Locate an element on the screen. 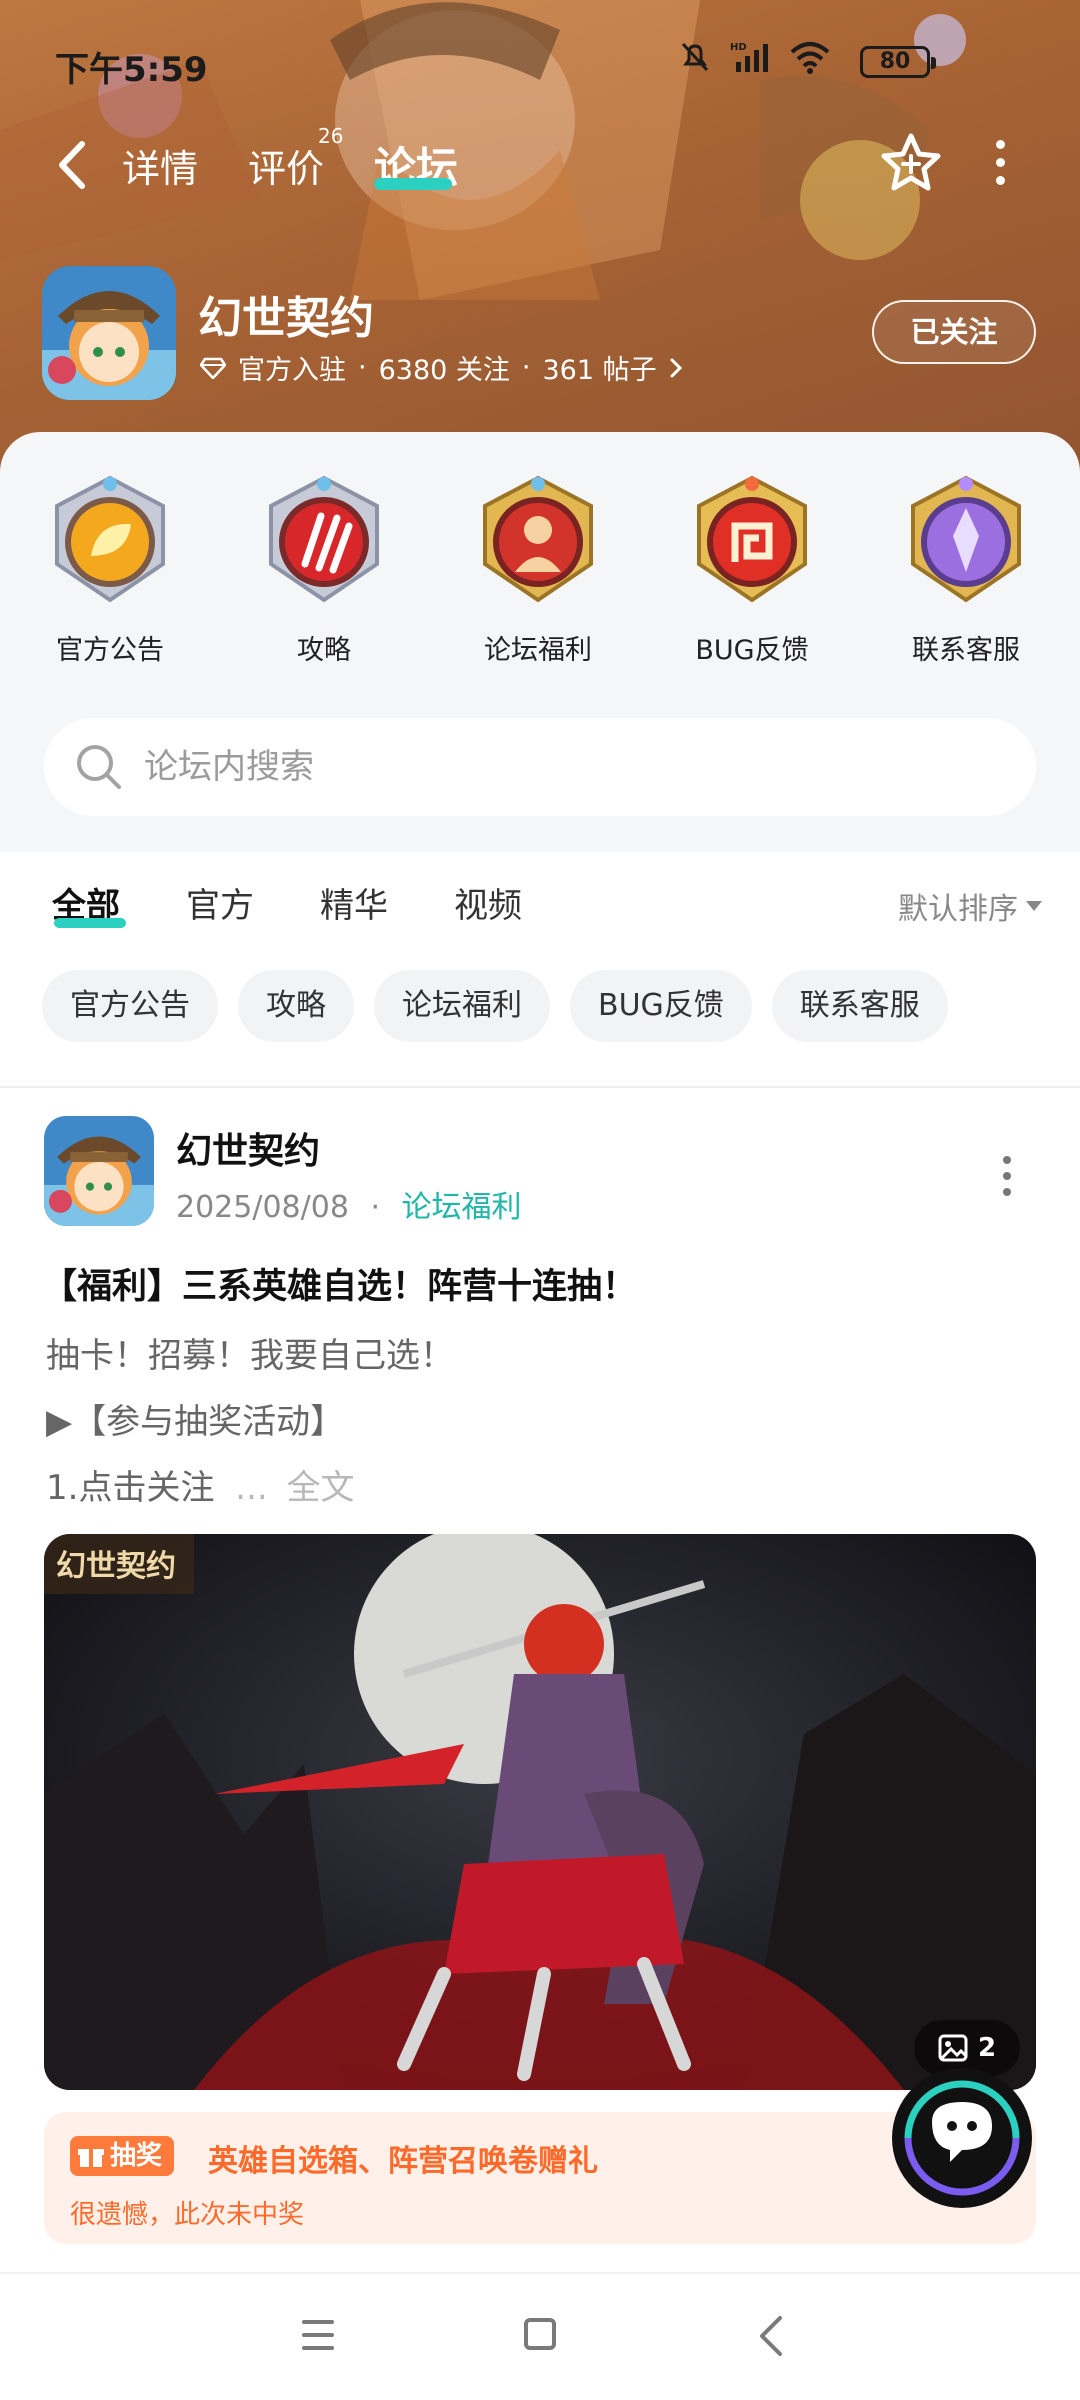 This screenshot has width=1080, height=2400. post-author: 幻世契约 is located at coordinates (248, 1148).